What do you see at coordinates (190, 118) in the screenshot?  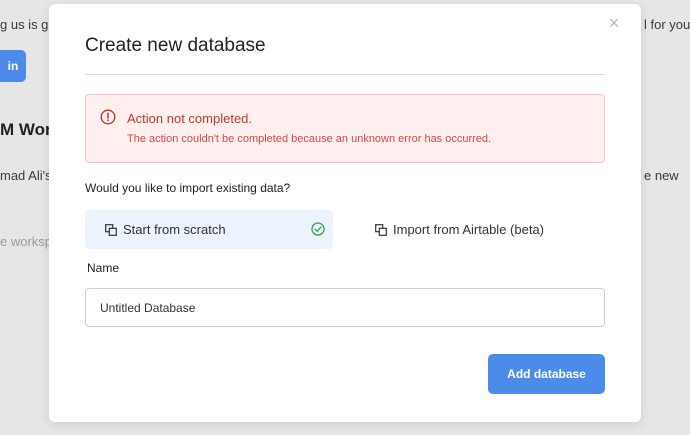 I see `alert-title: Action not completed.` at bounding box center [190, 118].